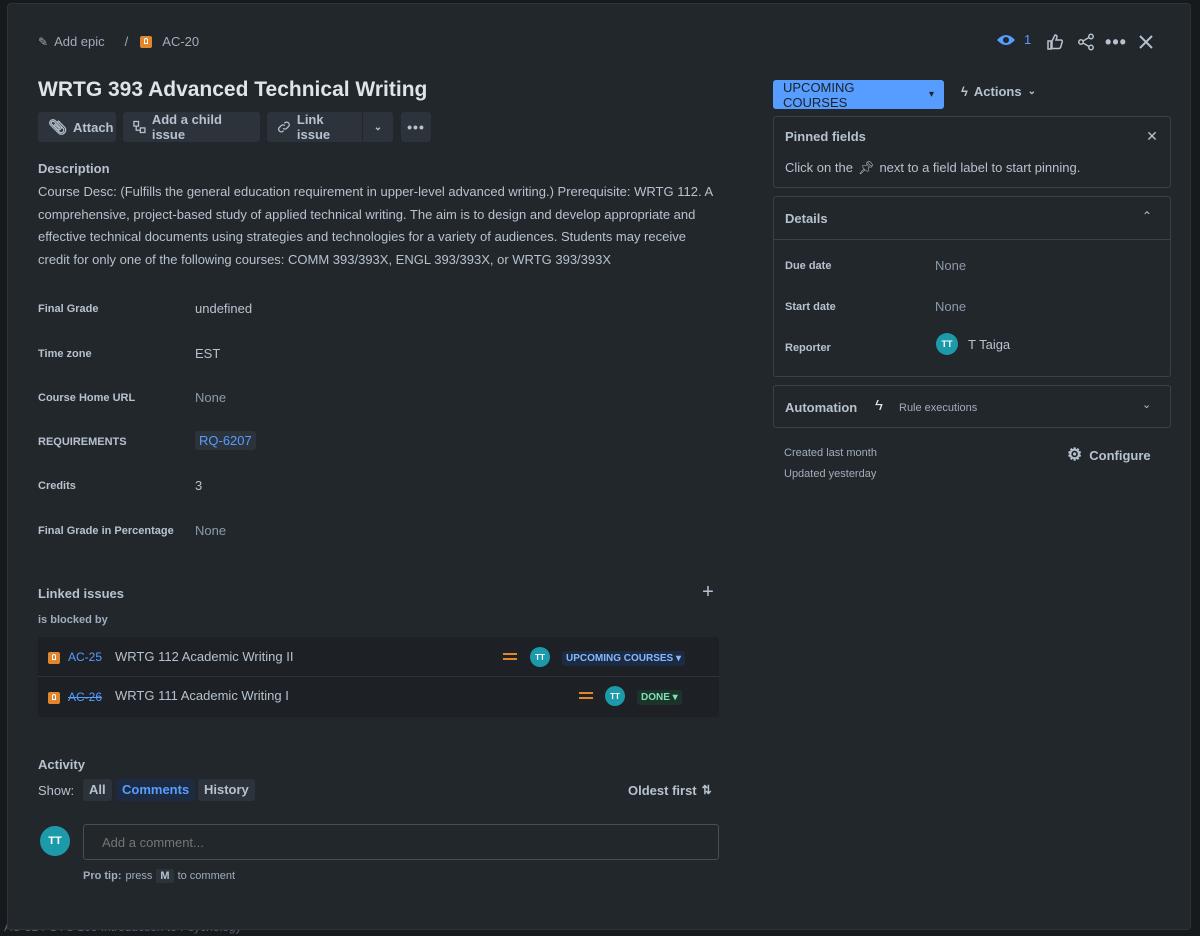  I want to click on field-label-requirements: REQUIREMENTS, so click(82, 442).